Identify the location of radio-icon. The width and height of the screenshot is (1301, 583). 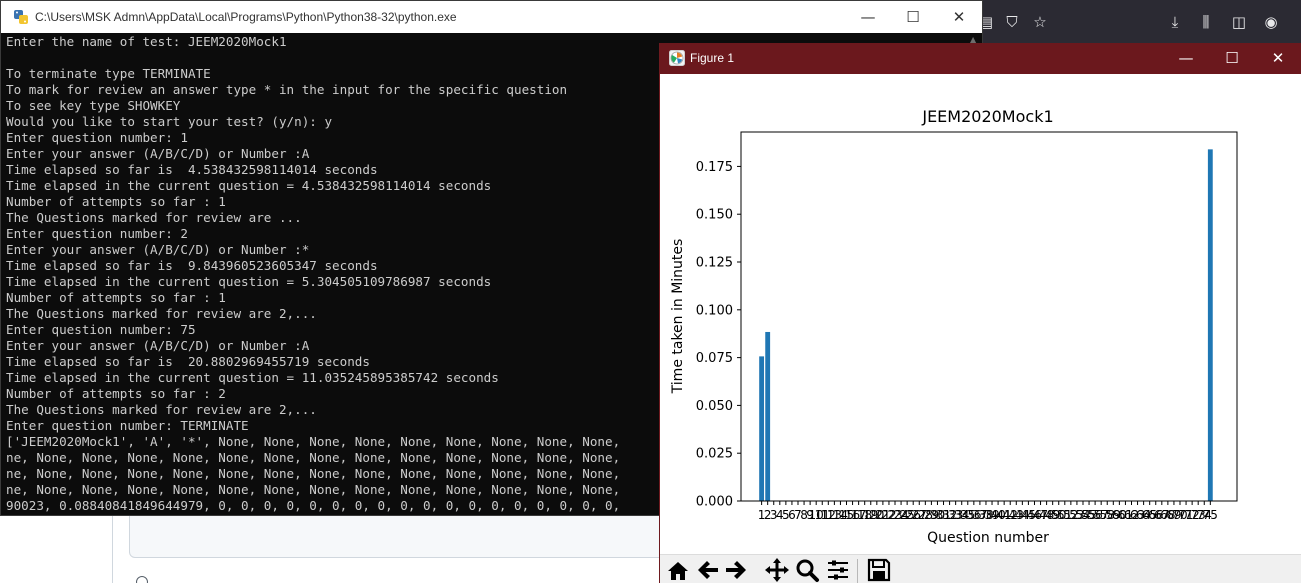
(142, 579).